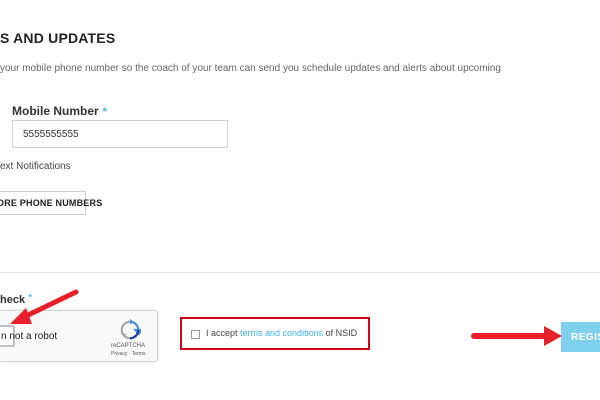 This screenshot has height=400, width=600. Describe the element at coordinates (580, 337) in the screenshot. I see `register-button: REGIS` at that location.